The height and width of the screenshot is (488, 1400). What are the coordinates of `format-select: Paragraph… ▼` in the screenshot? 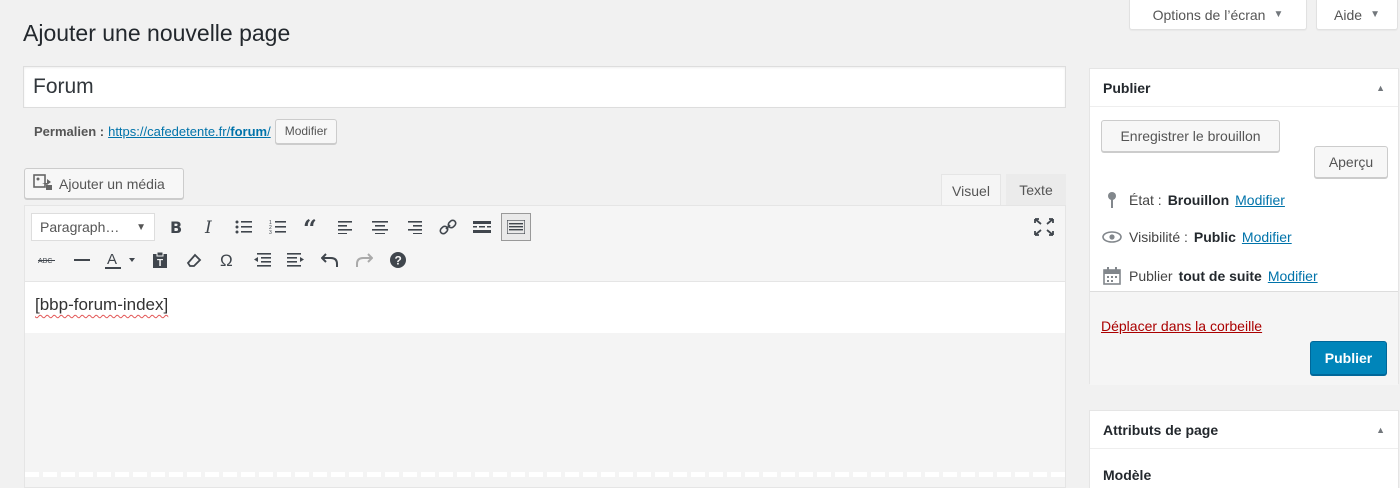 It's located at (93, 227).